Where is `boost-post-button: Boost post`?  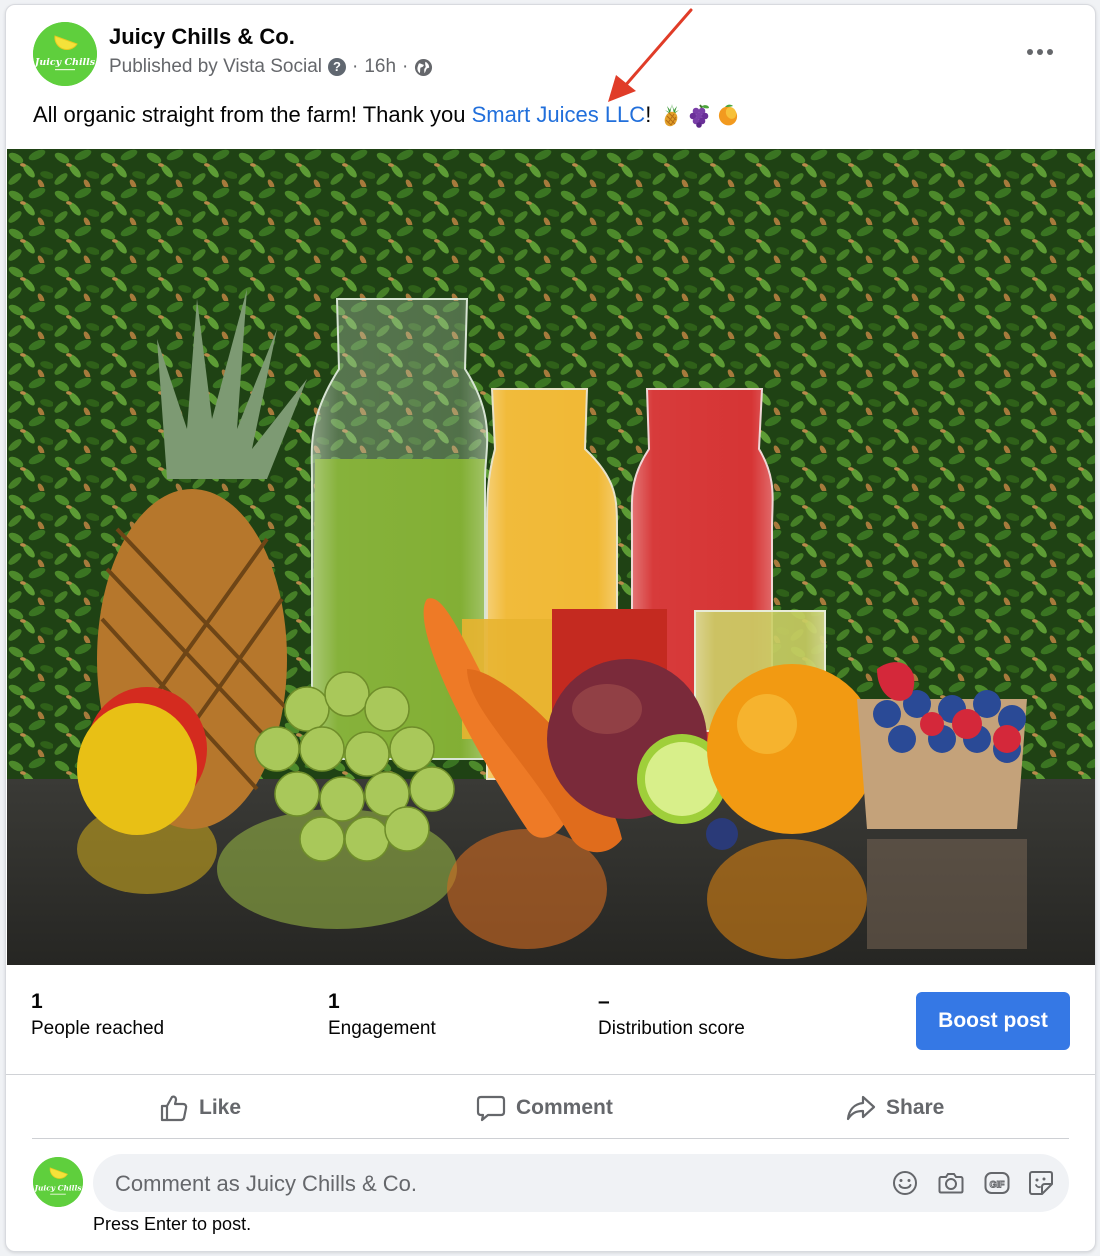
boost-post-button: Boost post is located at coordinates (993, 1021).